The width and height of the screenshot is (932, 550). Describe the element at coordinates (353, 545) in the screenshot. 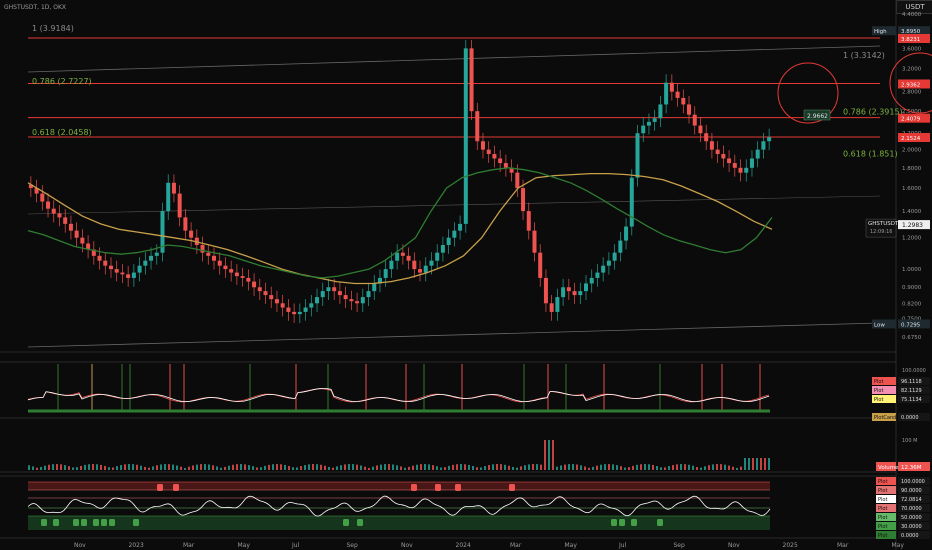

I see `time-axis-label: Sep` at that location.